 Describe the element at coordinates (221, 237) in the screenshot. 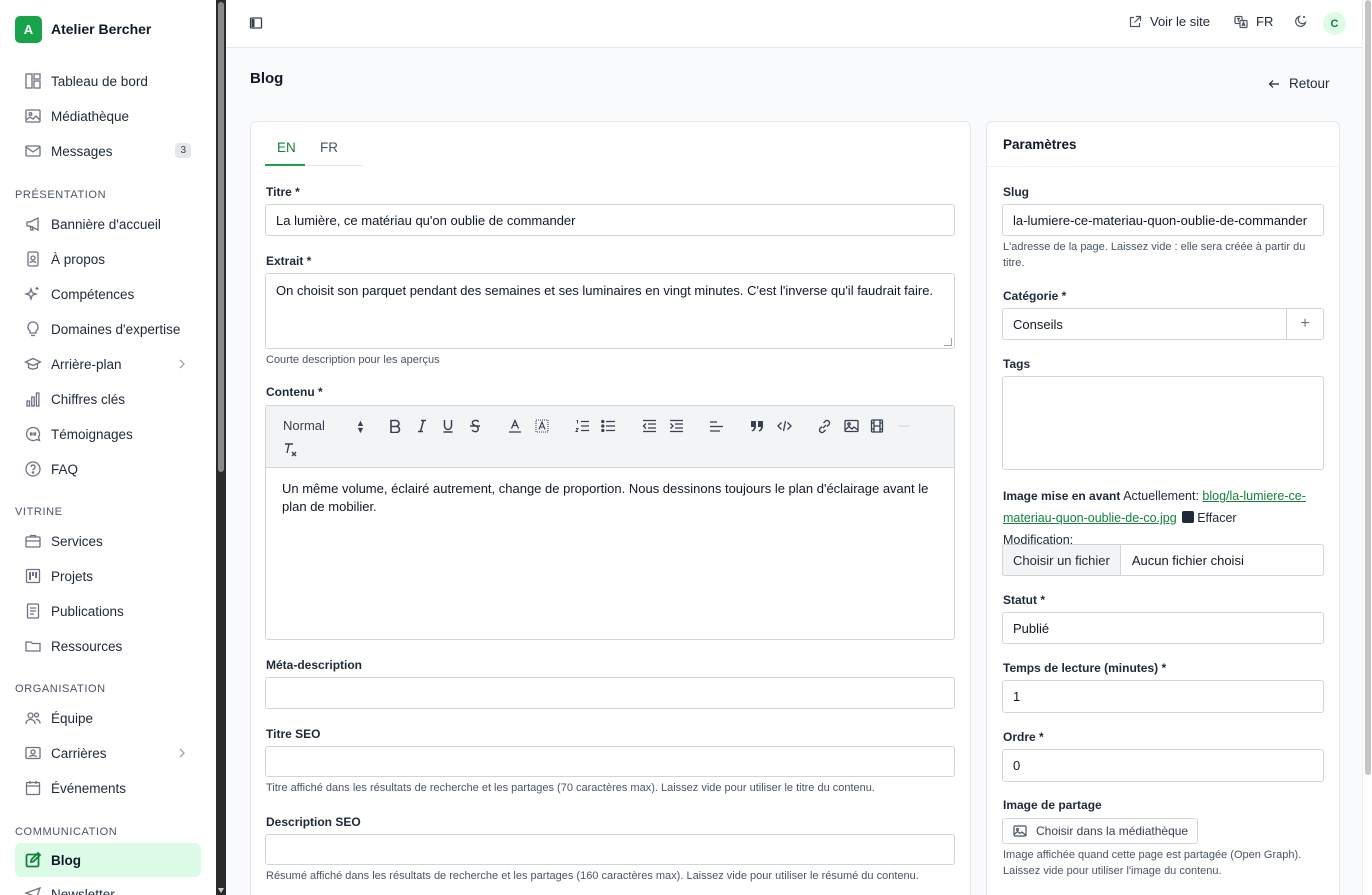

I see `sidebar-scrollbar-thumb` at that location.